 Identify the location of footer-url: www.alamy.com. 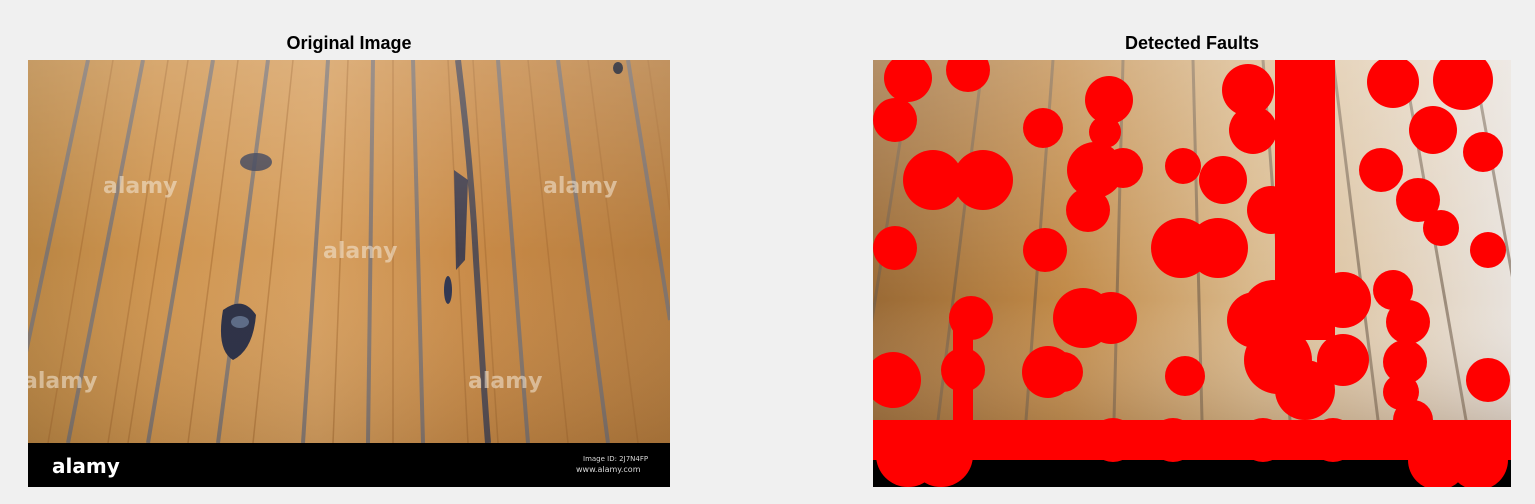
(608, 469).